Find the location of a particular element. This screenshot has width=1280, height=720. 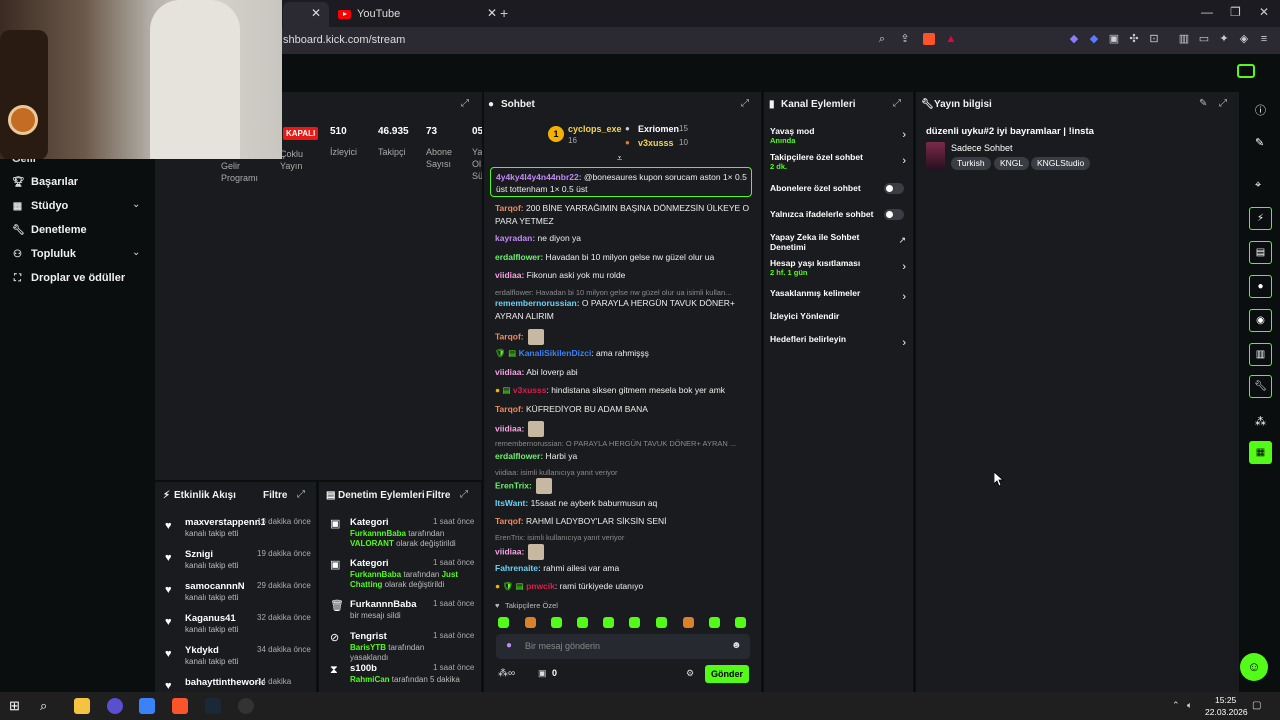

channel-action-item: Yavaş mod Anında › is located at coordinates (840, 135).